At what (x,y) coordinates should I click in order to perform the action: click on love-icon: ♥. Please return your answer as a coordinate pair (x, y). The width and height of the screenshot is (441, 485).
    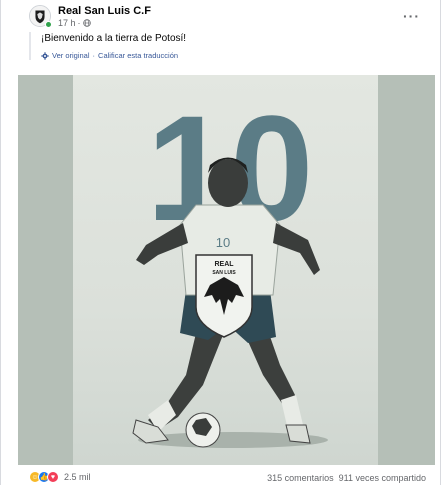
    Looking at the image, I should click on (53, 477).